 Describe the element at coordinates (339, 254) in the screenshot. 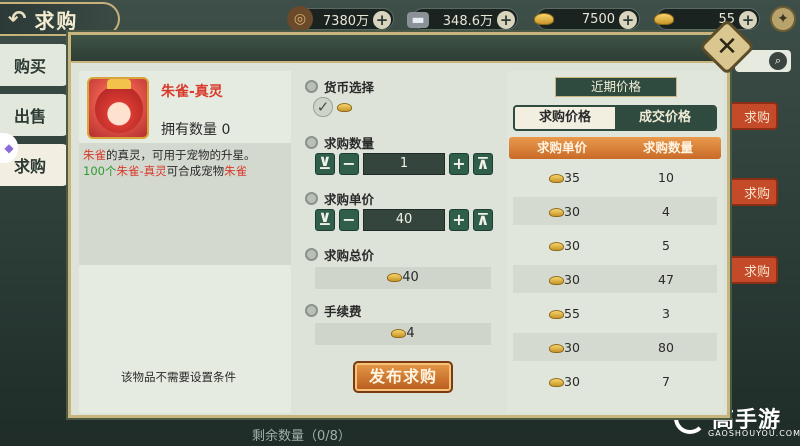

I see `total-price-label: 求购总价` at that location.